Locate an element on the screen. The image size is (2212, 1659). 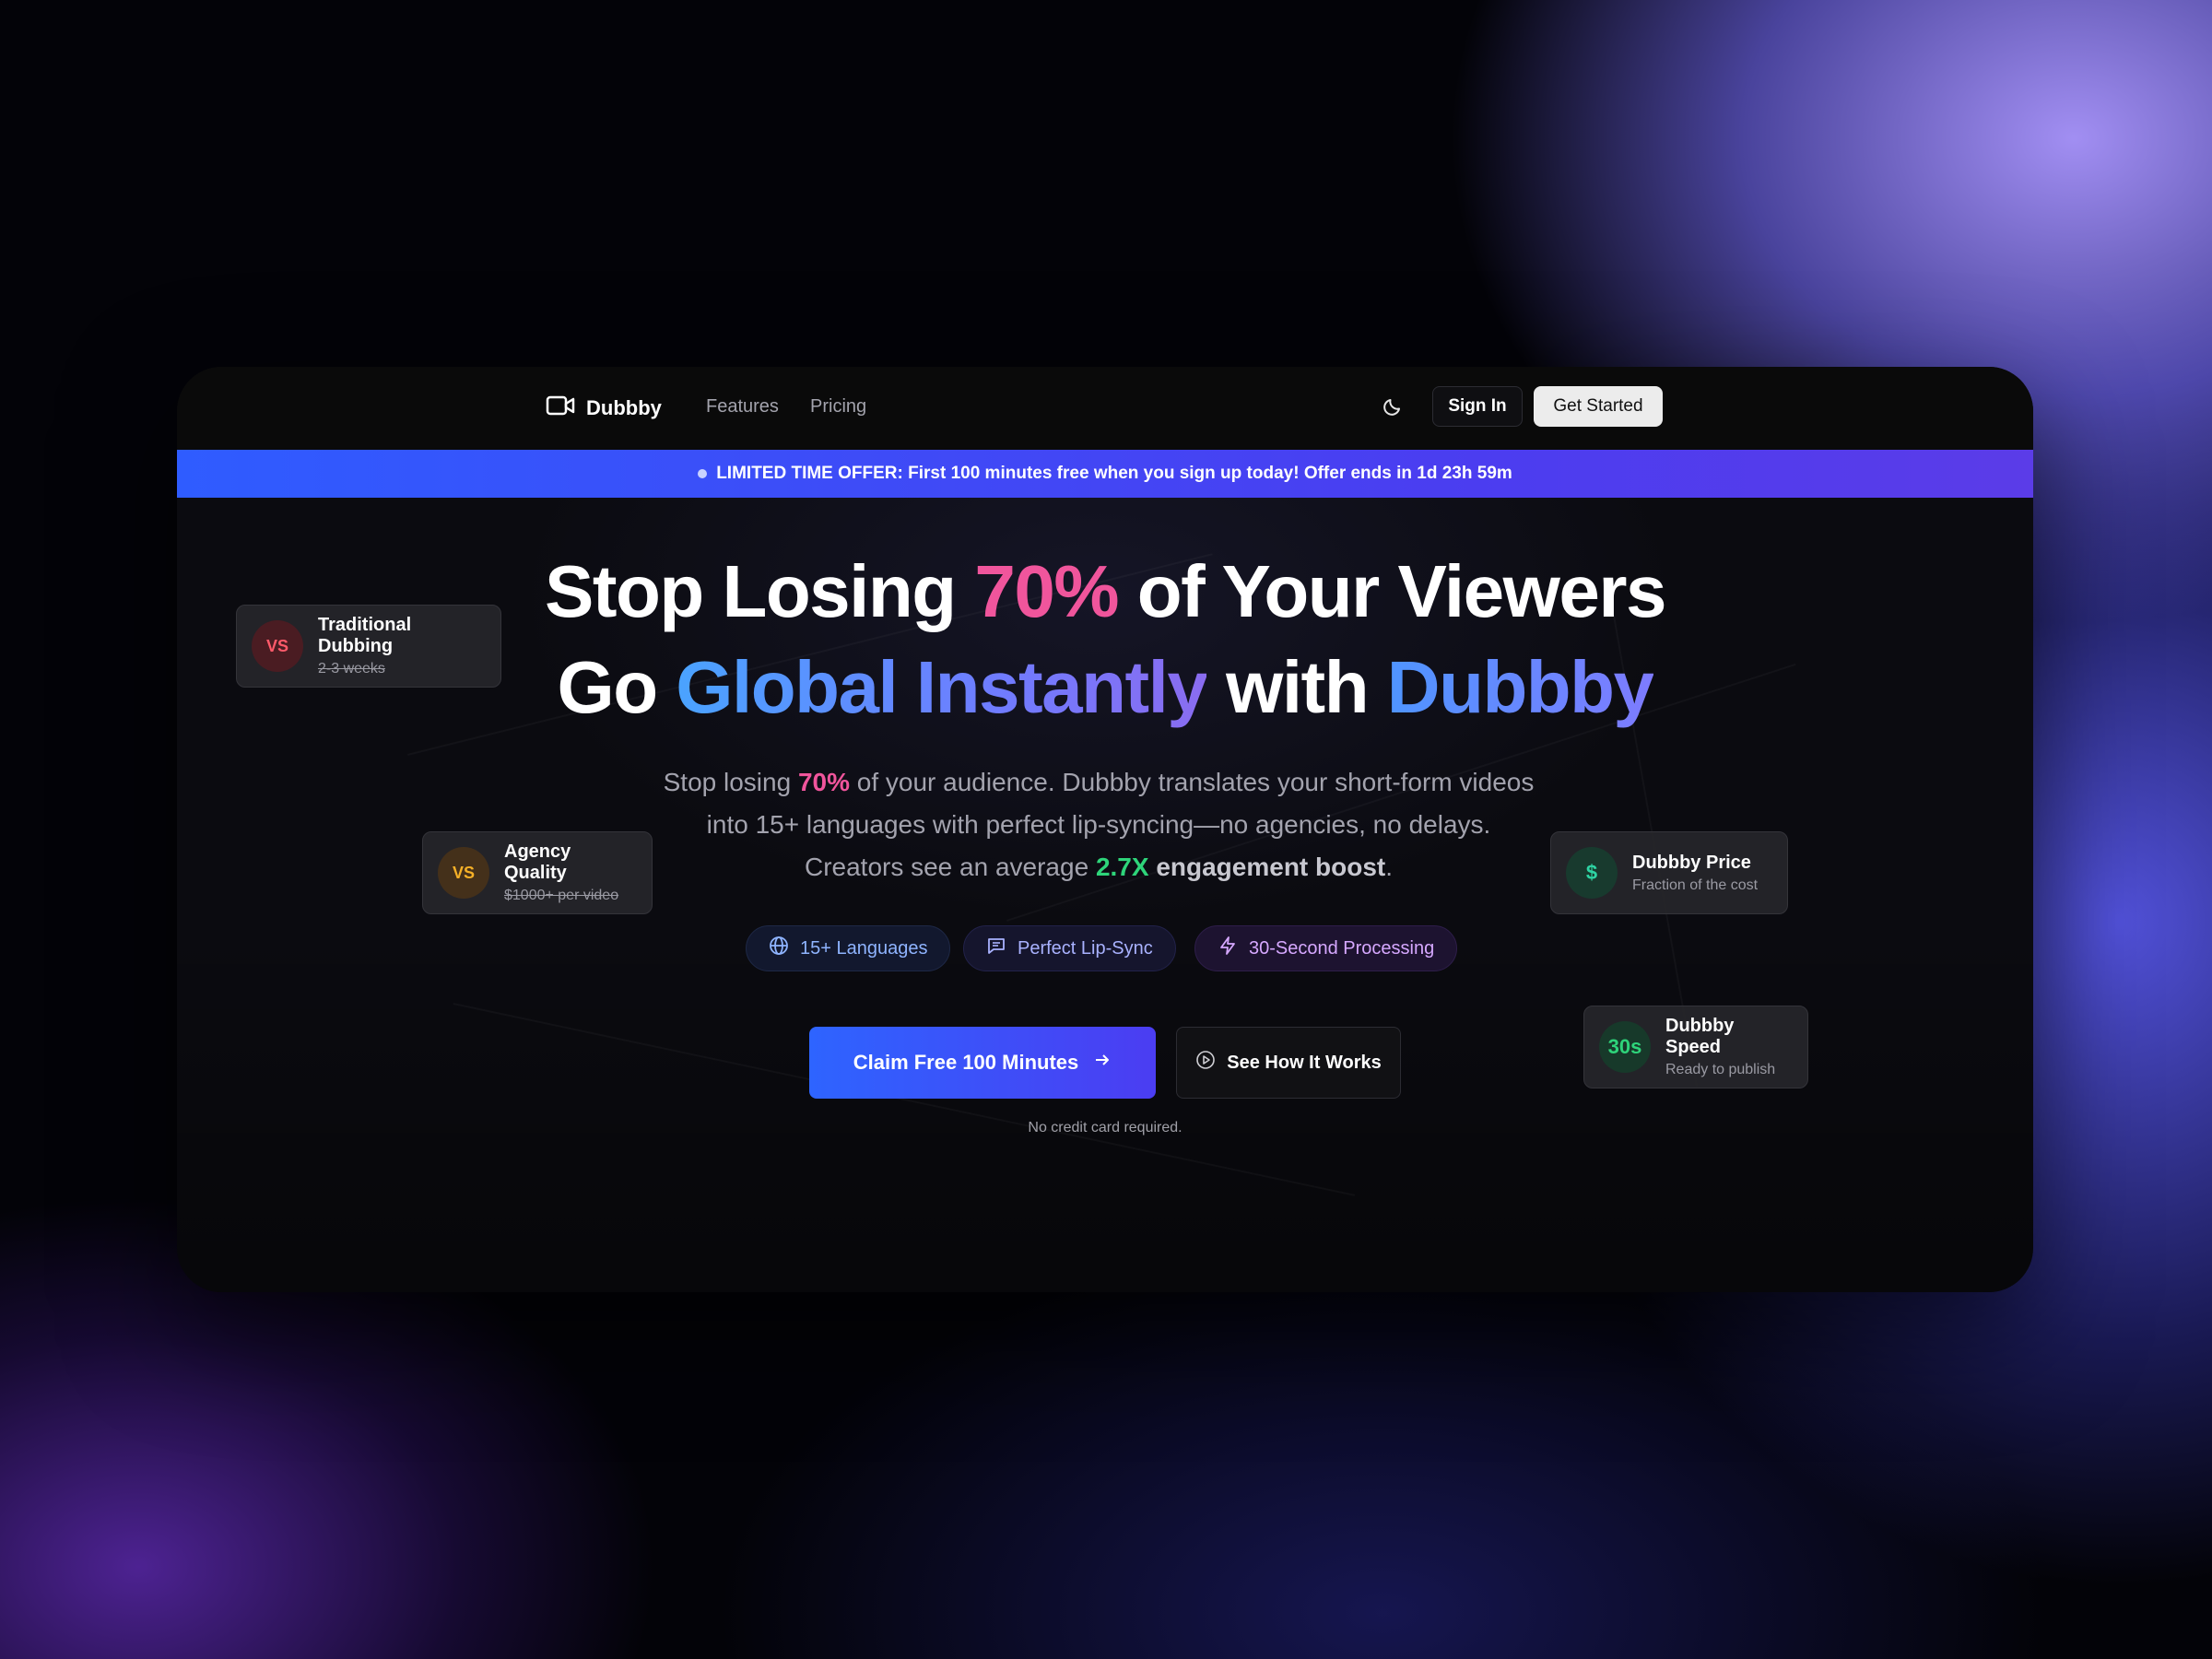
chat-icon is located at coordinates (996, 948).